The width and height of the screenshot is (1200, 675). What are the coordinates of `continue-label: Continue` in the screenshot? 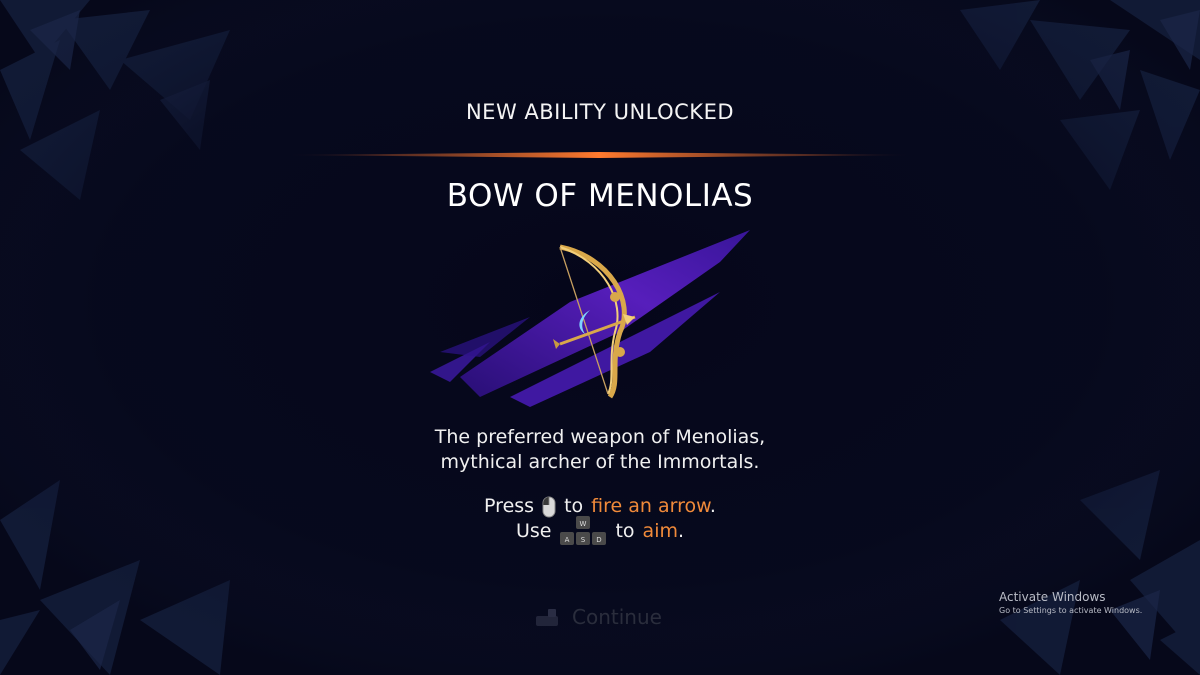 It's located at (617, 617).